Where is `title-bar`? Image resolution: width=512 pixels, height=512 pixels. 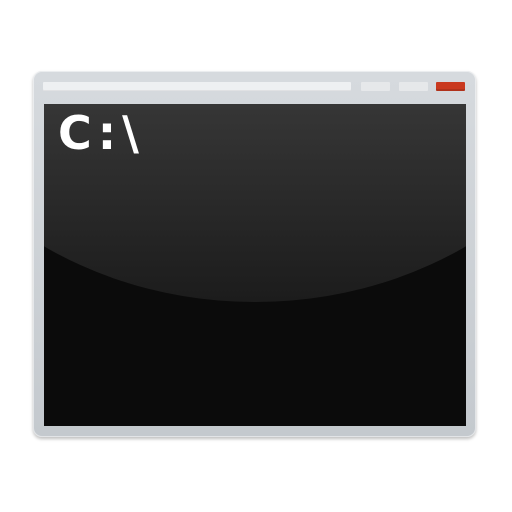 title-bar is located at coordinates (254, 88).